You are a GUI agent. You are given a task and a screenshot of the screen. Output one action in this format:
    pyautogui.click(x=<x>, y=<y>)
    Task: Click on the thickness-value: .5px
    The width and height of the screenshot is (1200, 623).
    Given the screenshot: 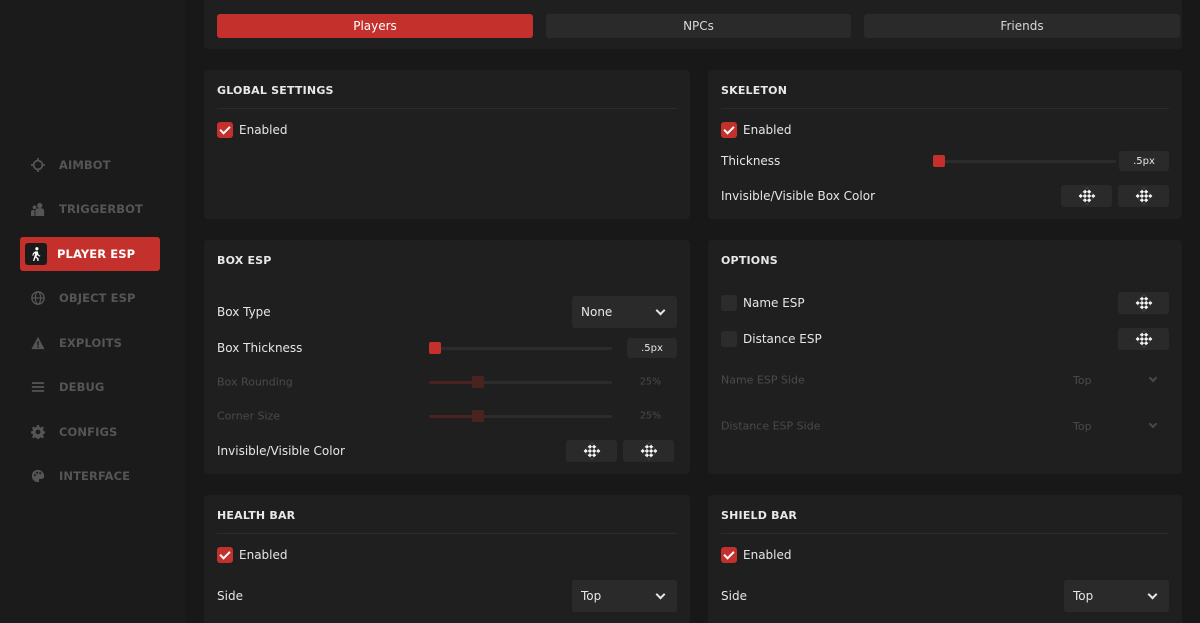 What is the action you would take?
    pyautogui.click(x=1144, y=161)
    